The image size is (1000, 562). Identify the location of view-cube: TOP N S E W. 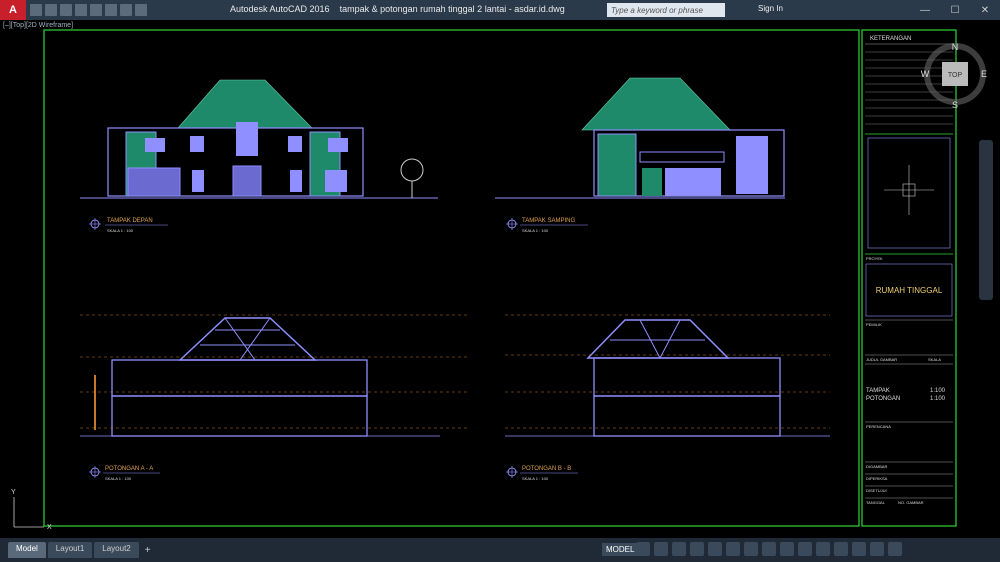
(955, 77).